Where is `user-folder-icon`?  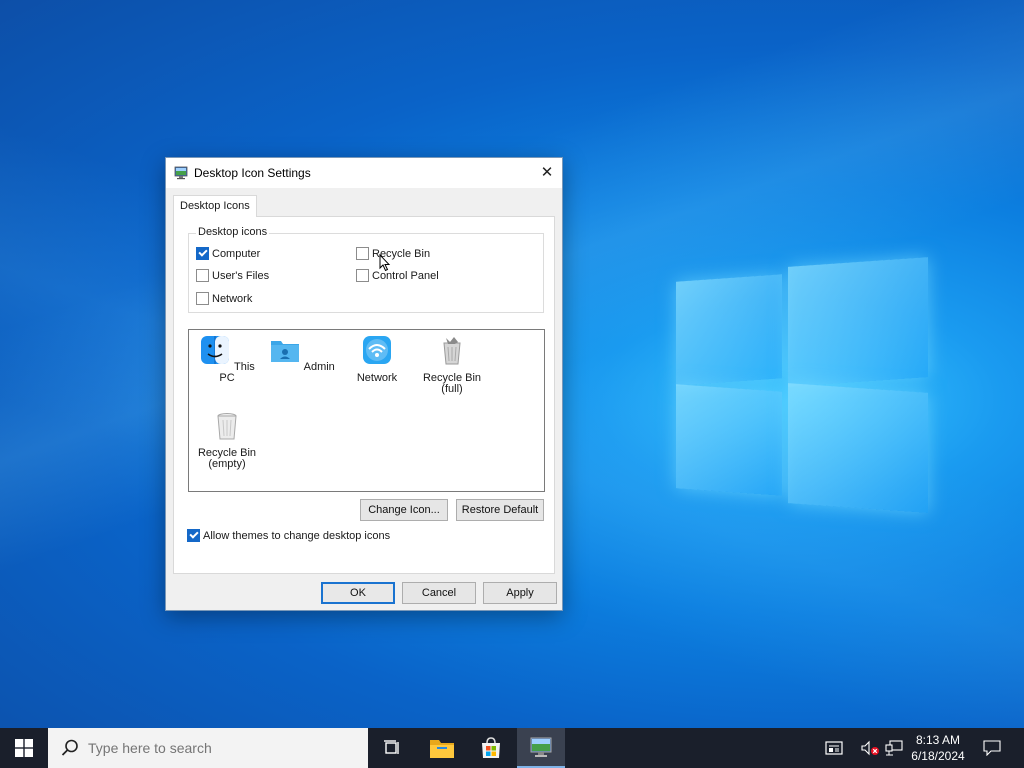
user-folder-icon is located at coordinates (285, 351).